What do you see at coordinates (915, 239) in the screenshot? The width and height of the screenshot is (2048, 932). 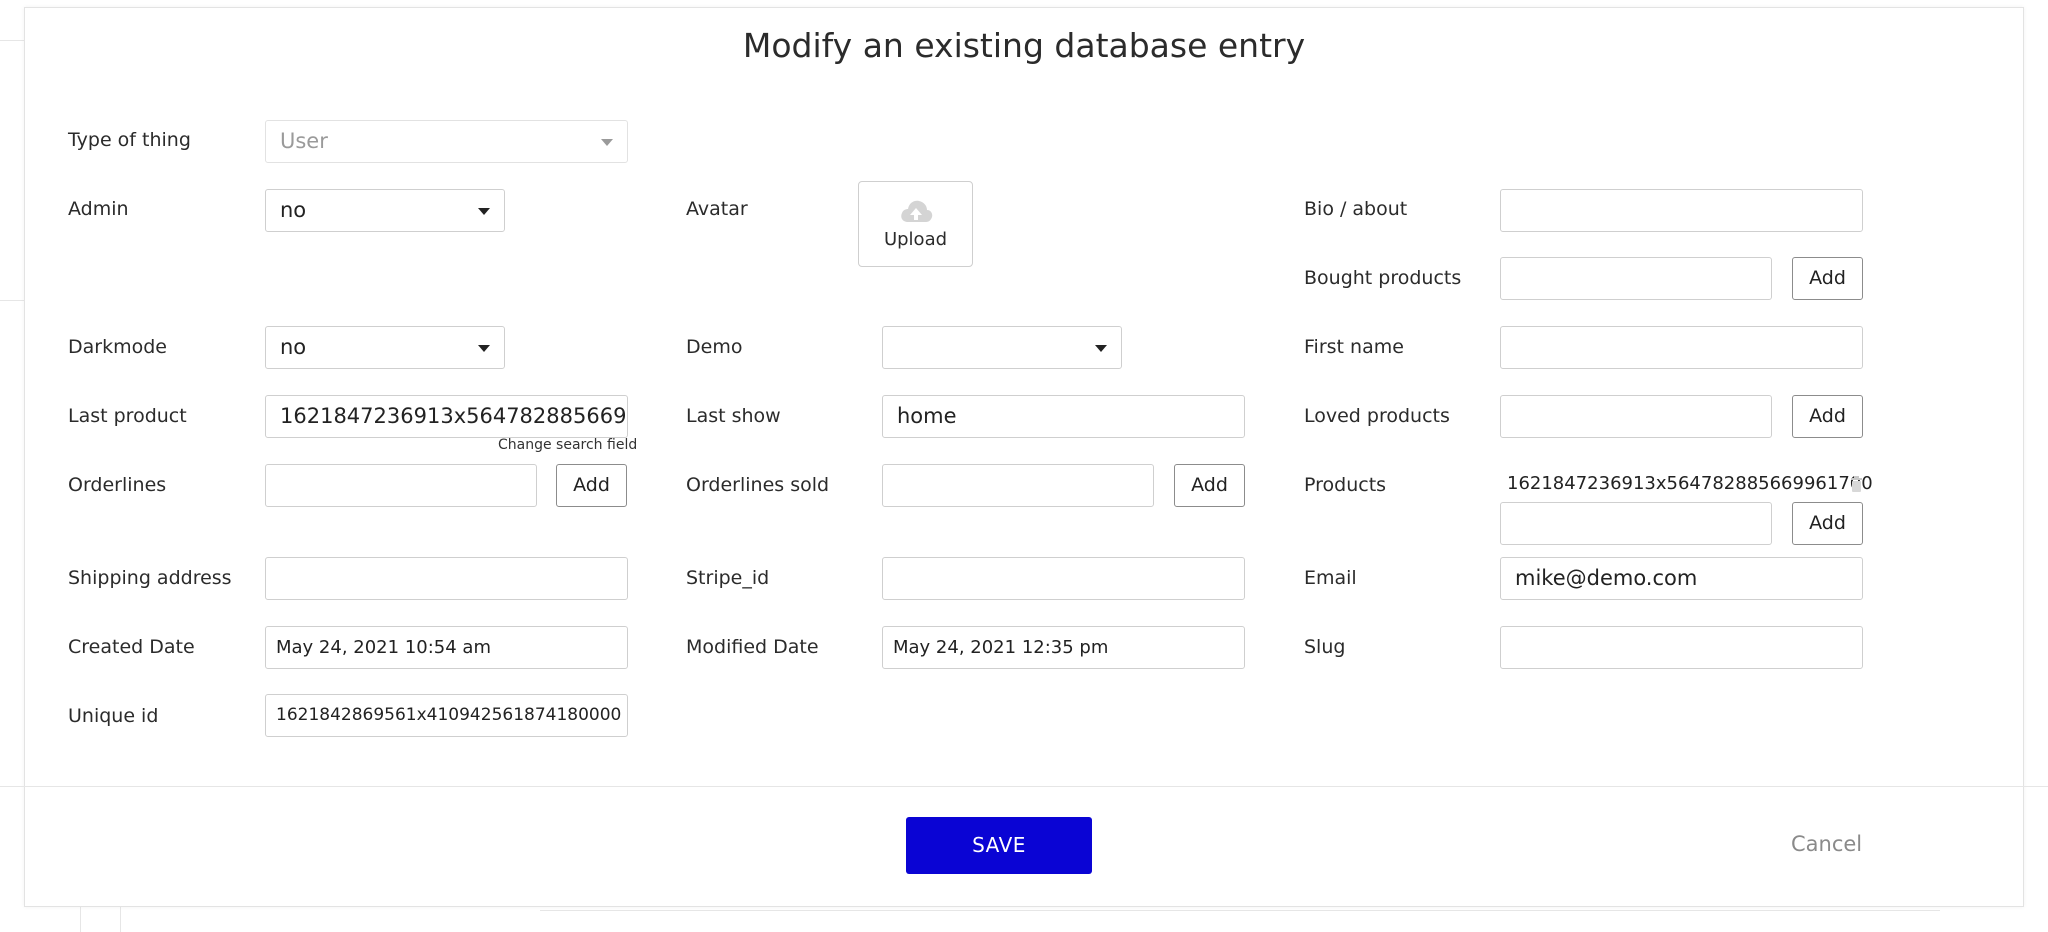 I see `upload-label: Upload` at bounding box center [915, 239].